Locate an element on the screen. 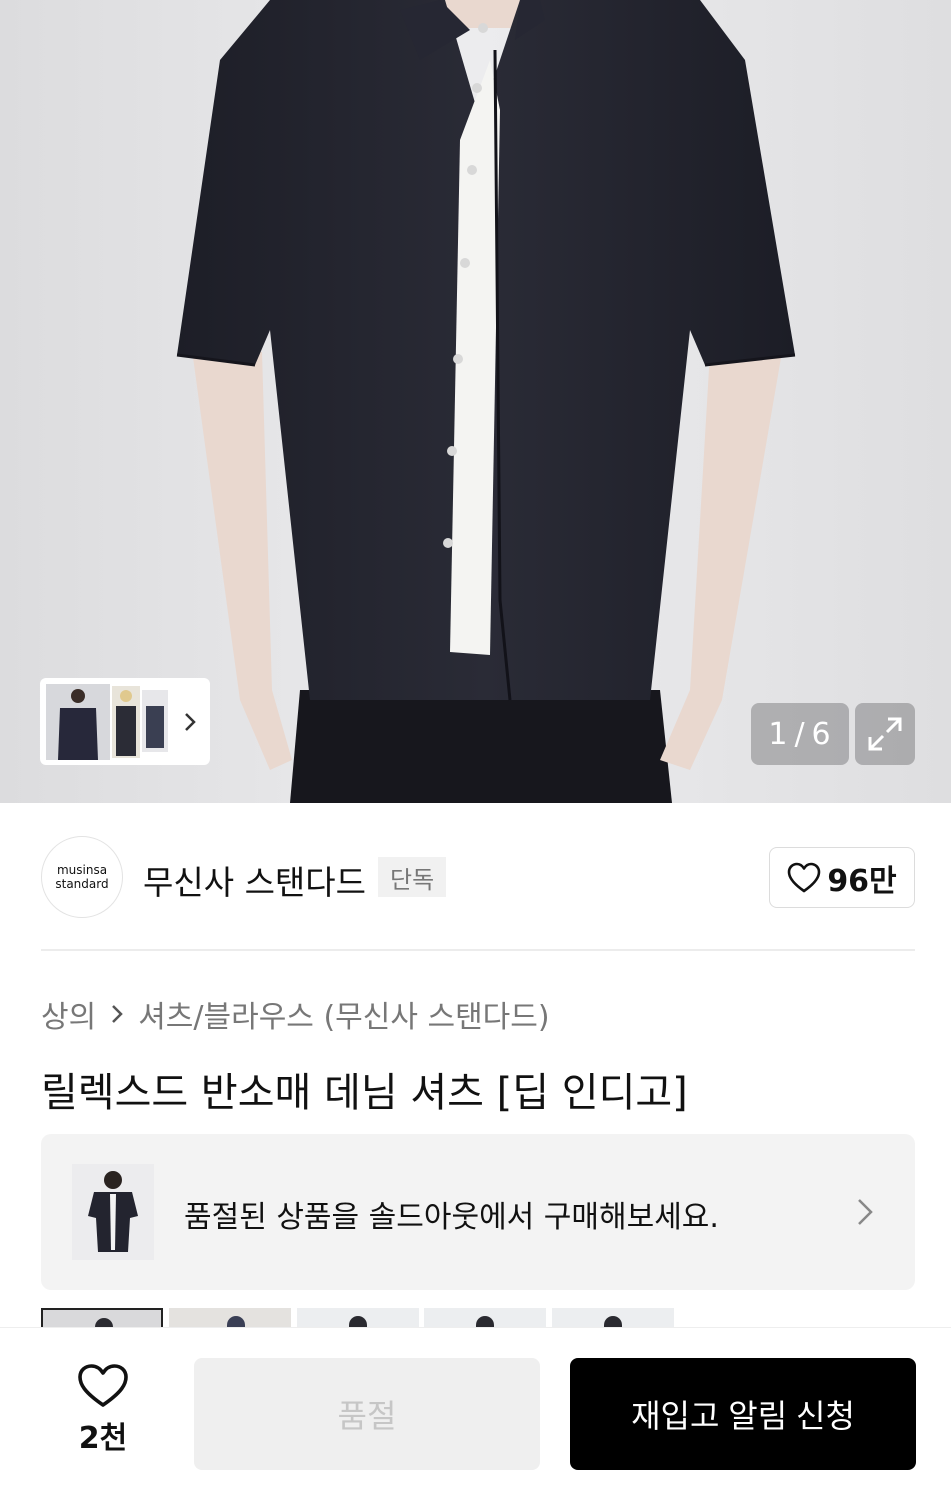 The height and width of the screenshot is (1500, 951). wishlist-button: 2천 is located at coordinates (103, 1410).